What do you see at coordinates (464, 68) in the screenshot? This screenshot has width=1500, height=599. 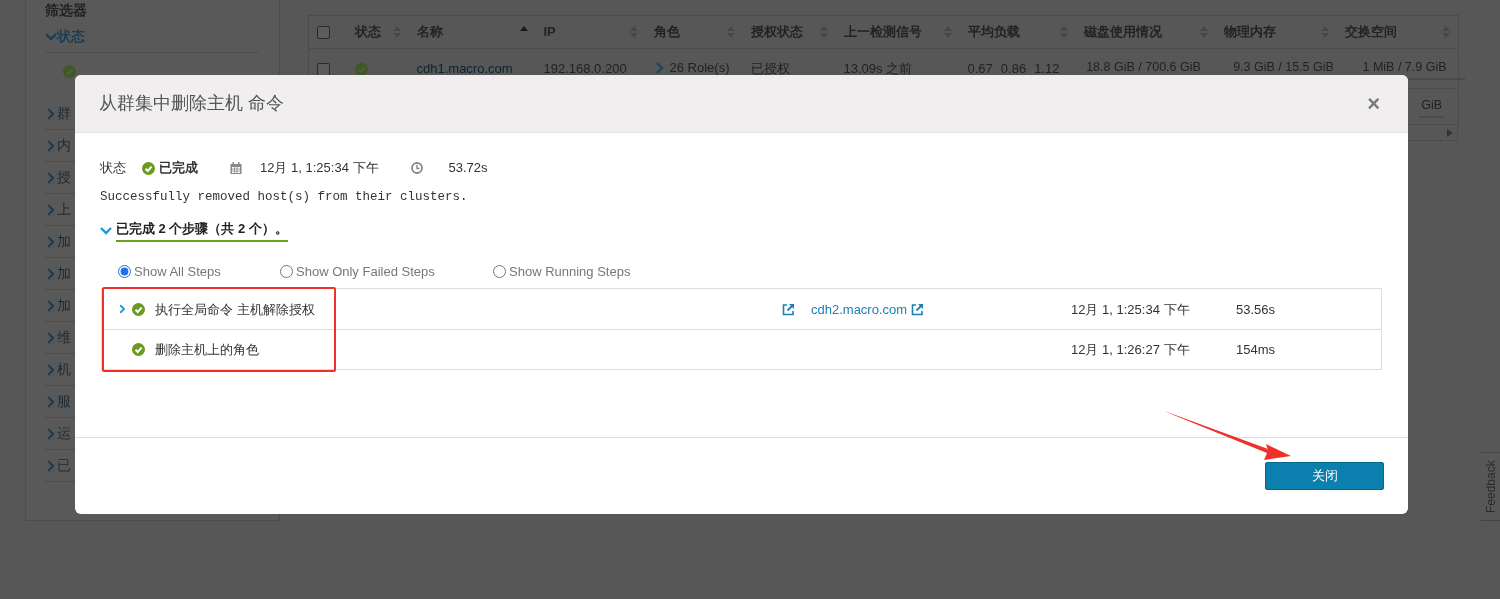 I see `host-link: cdh1.macro.com` at bounding box center [464, 68].